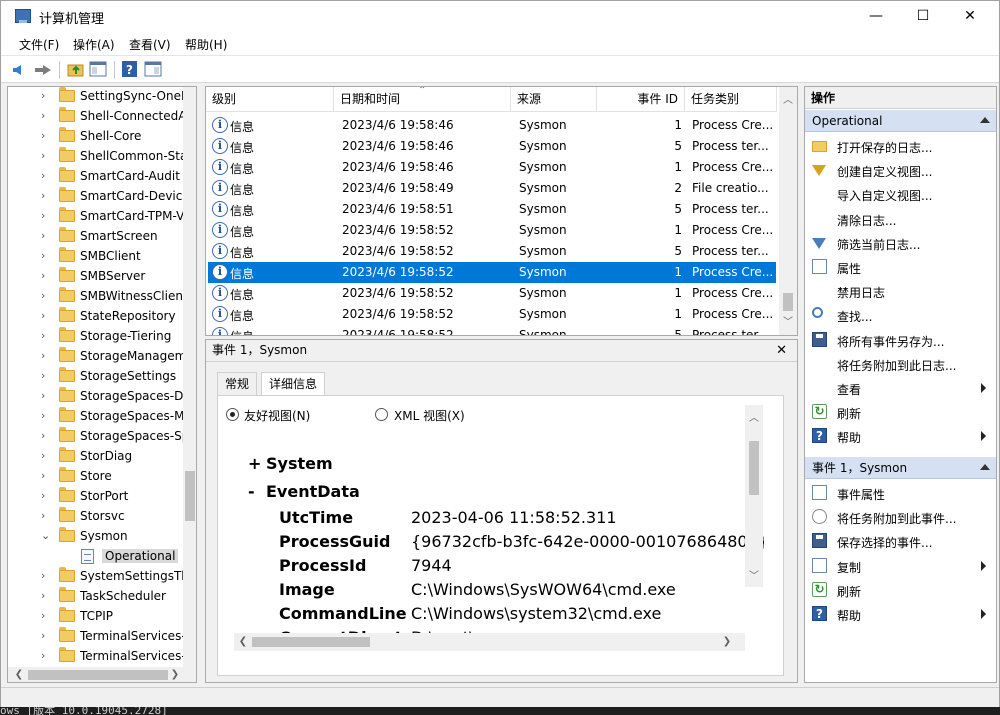 The width and height of the screenshot is (1000, 715). What do you see at coordinates (900, 291) in the screenshot?
I see `action-item: 禁用日志` at bounding box center [900, 291].